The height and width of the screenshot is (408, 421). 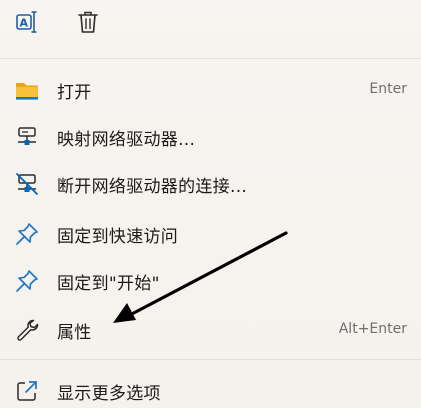 What do you see at coordinates (27, 137) in the screenshot?
I see `map-network-drive-icon` at bounding box center [27, 137].